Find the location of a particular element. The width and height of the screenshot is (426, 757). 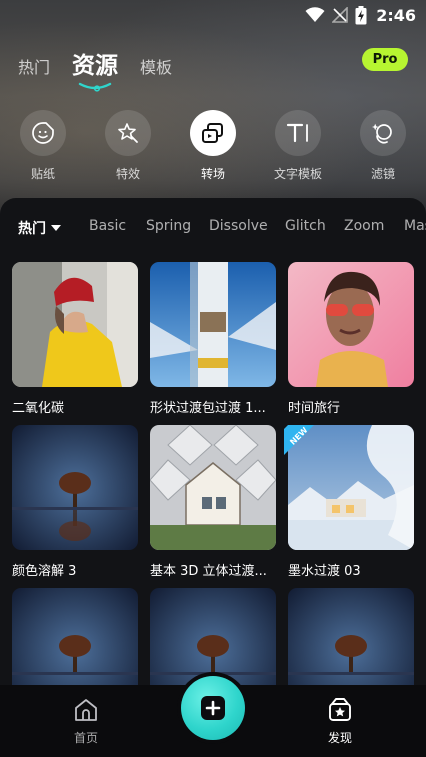

category-transition: 转场 is located at coordinates (213, 146).